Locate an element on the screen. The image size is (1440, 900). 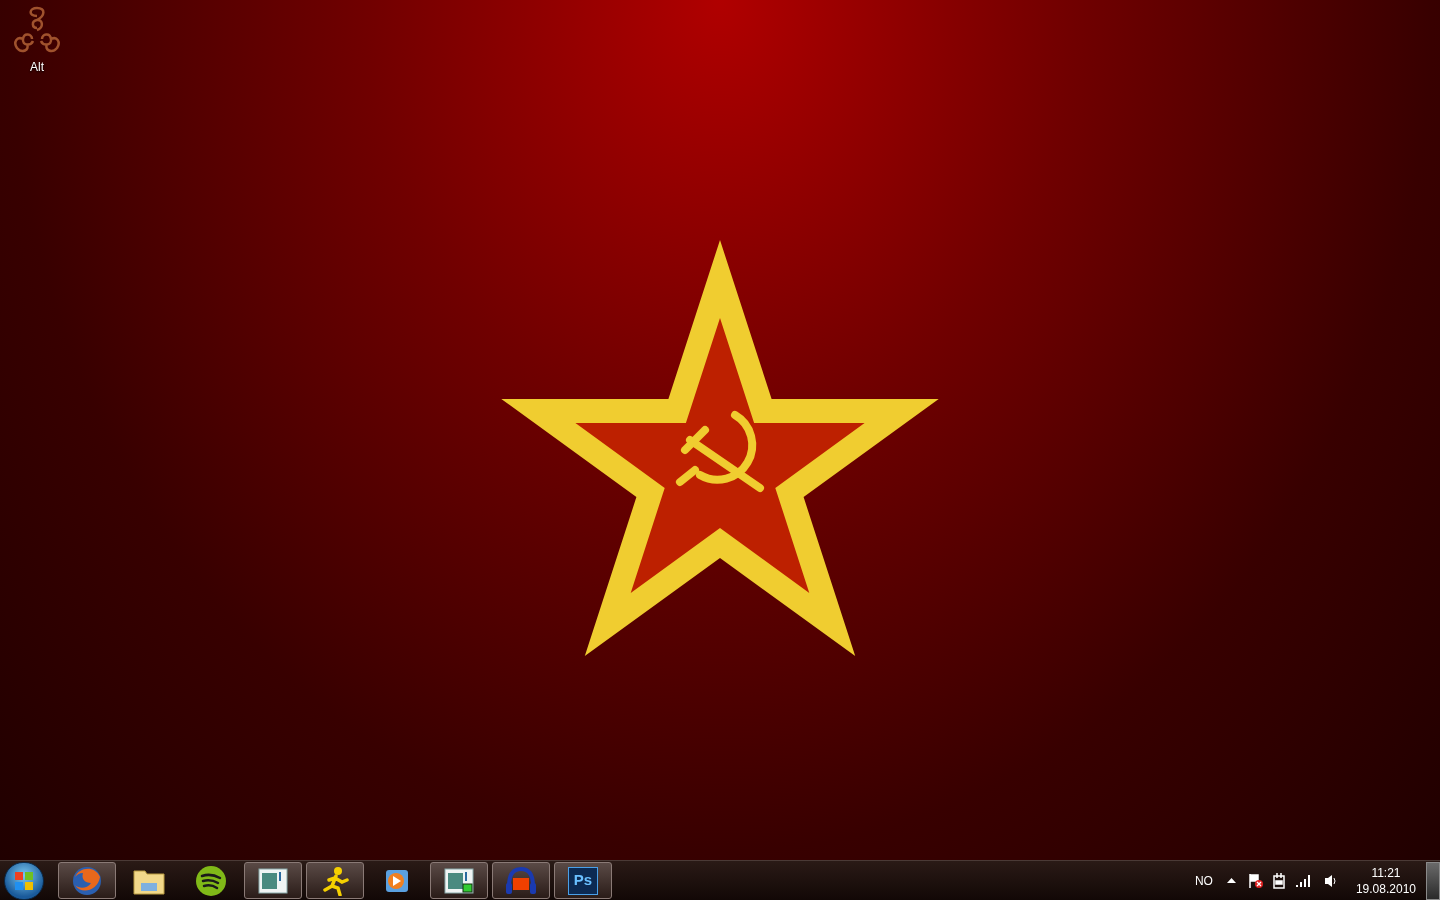
taskbar-button: Ps is located at coordinates (583, 880).